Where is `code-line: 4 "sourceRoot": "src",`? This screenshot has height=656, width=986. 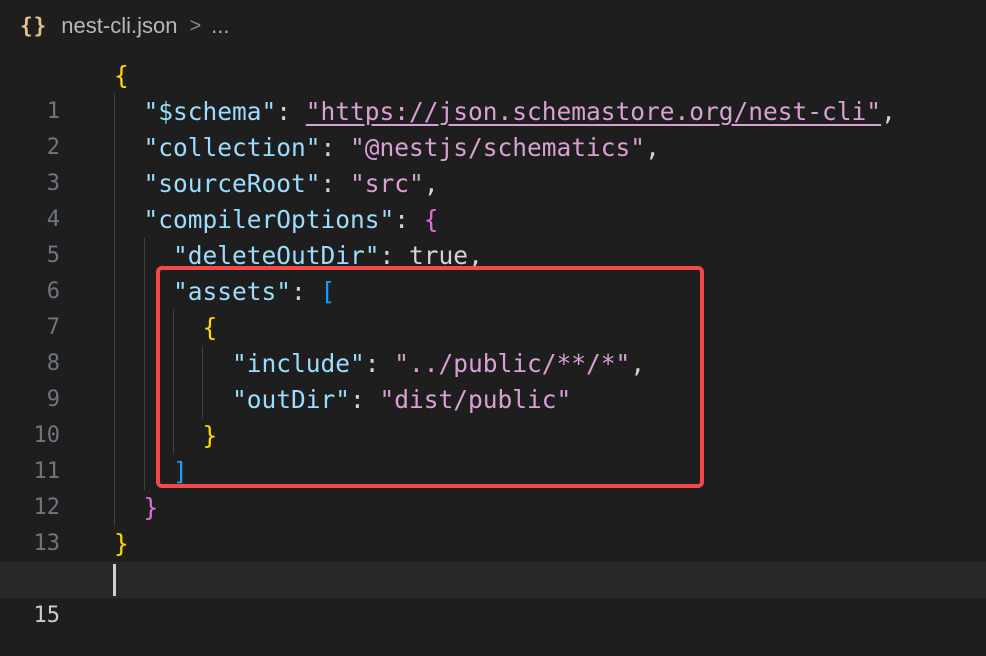
code-line: 4 "sourceRoot": "src", is located at coordinates (493, 199).